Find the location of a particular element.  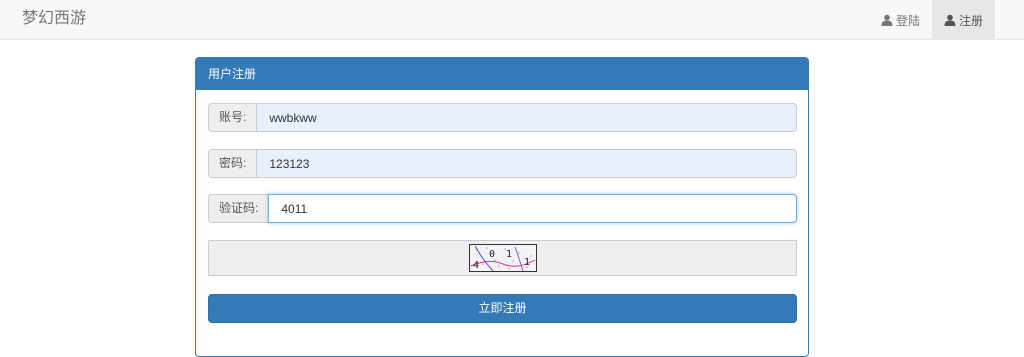

captcha-label: 验证码: is located at coordinates (238, 208).